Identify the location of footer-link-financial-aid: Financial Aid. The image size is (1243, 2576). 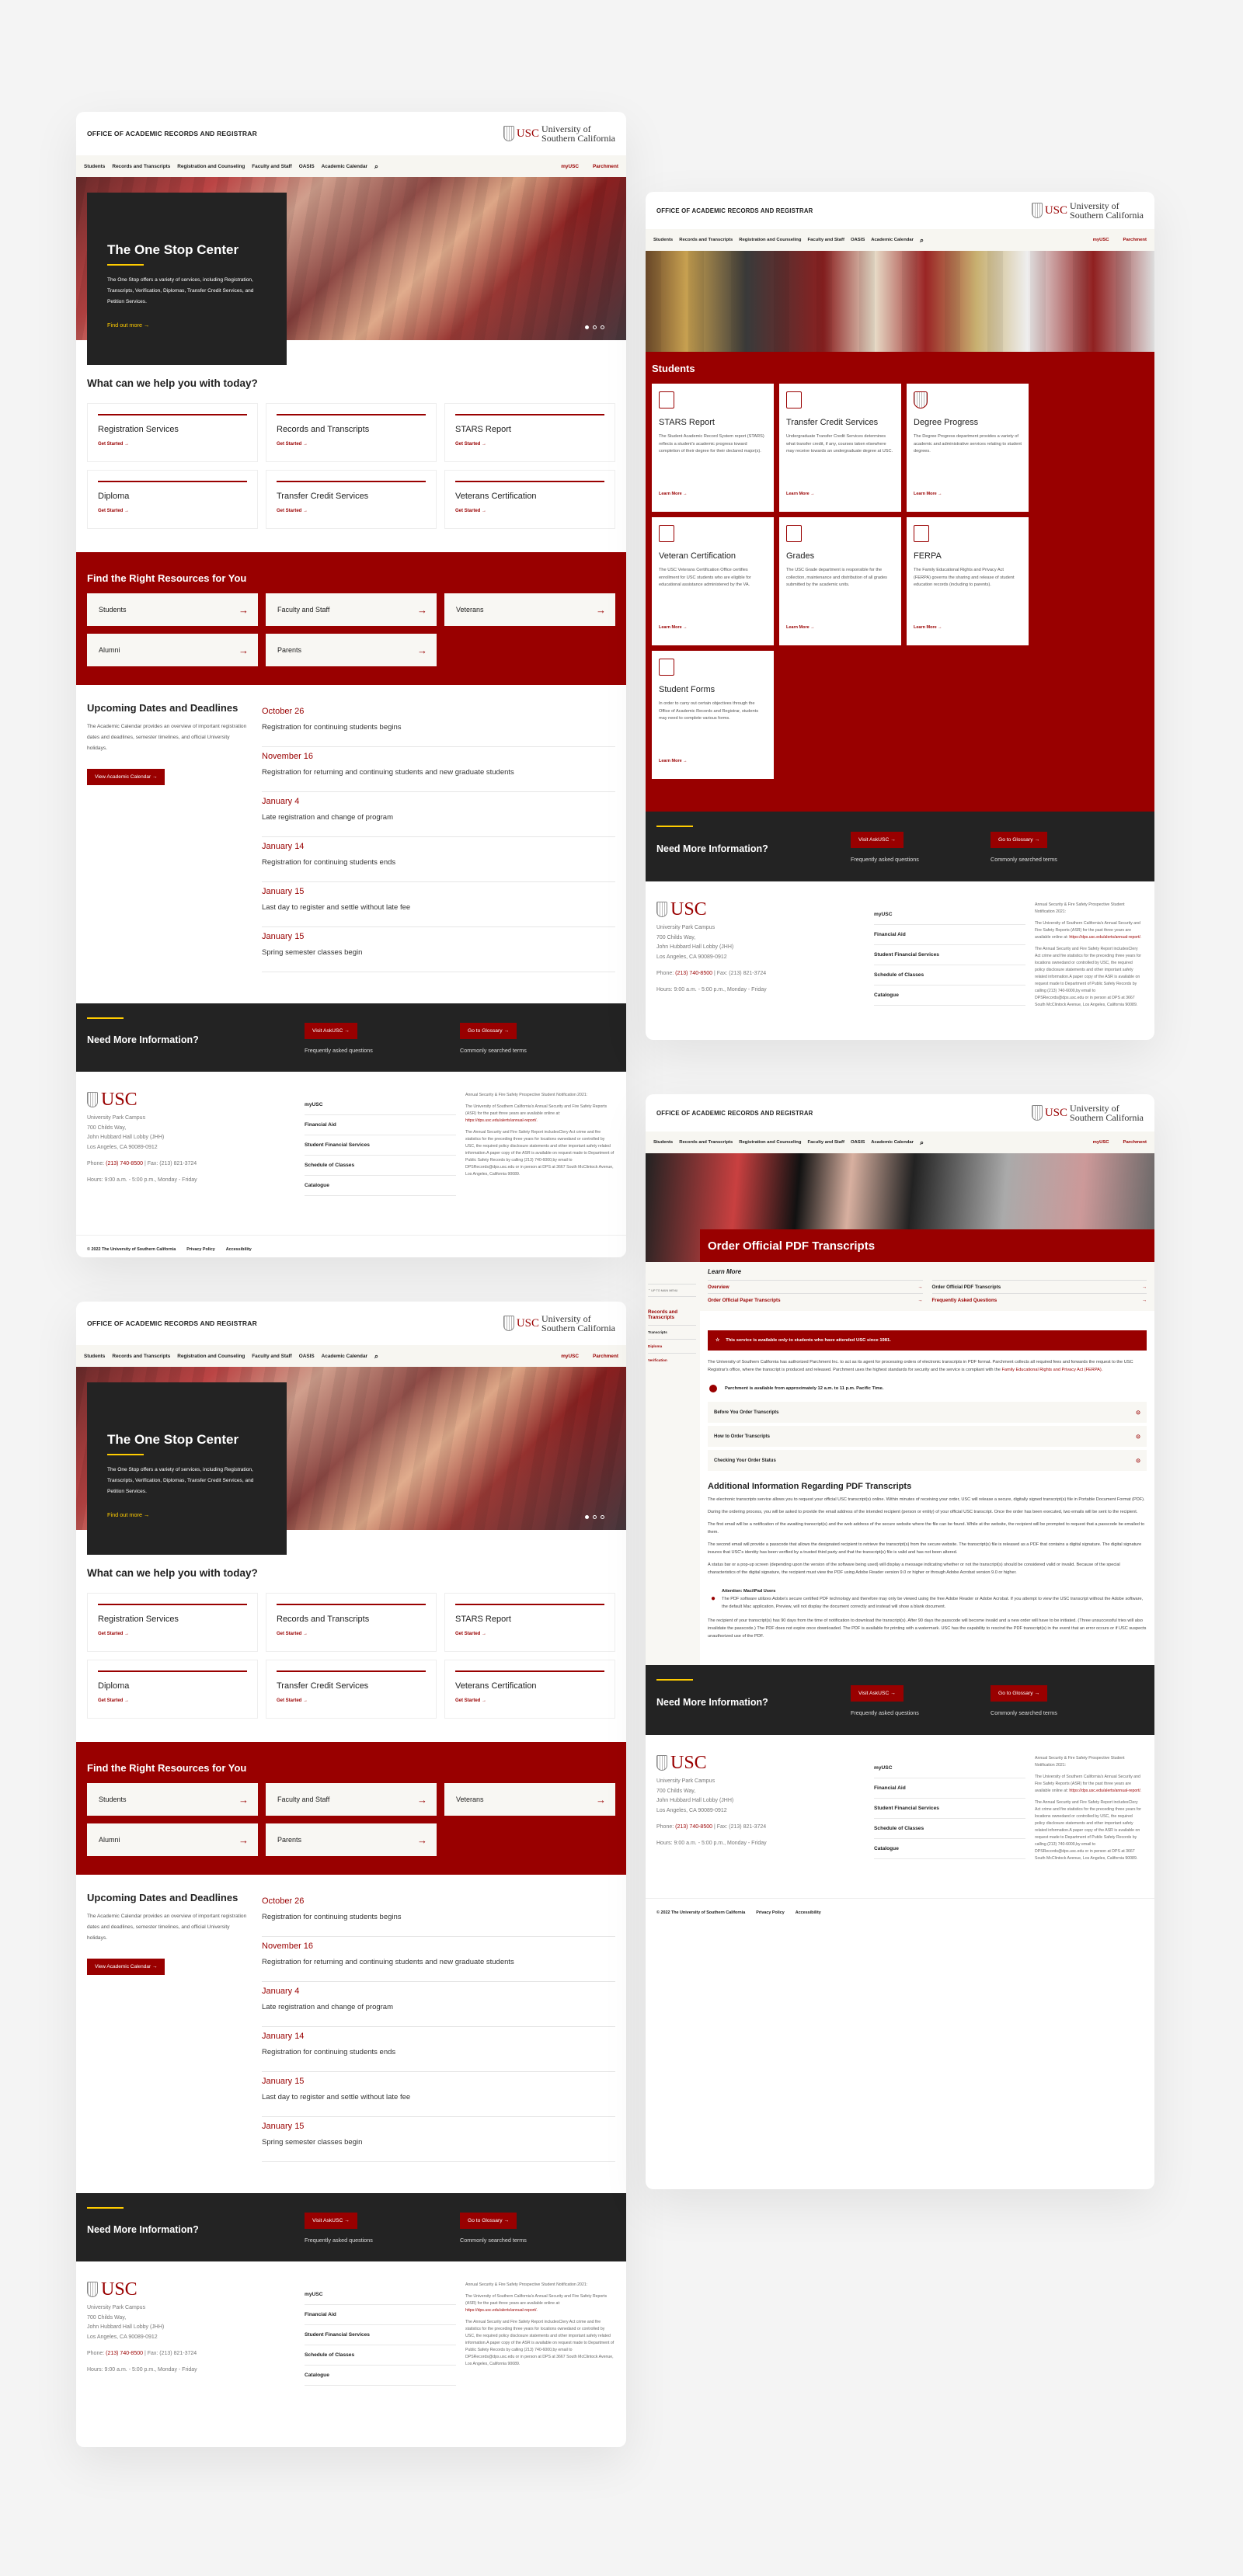
(949, 935).